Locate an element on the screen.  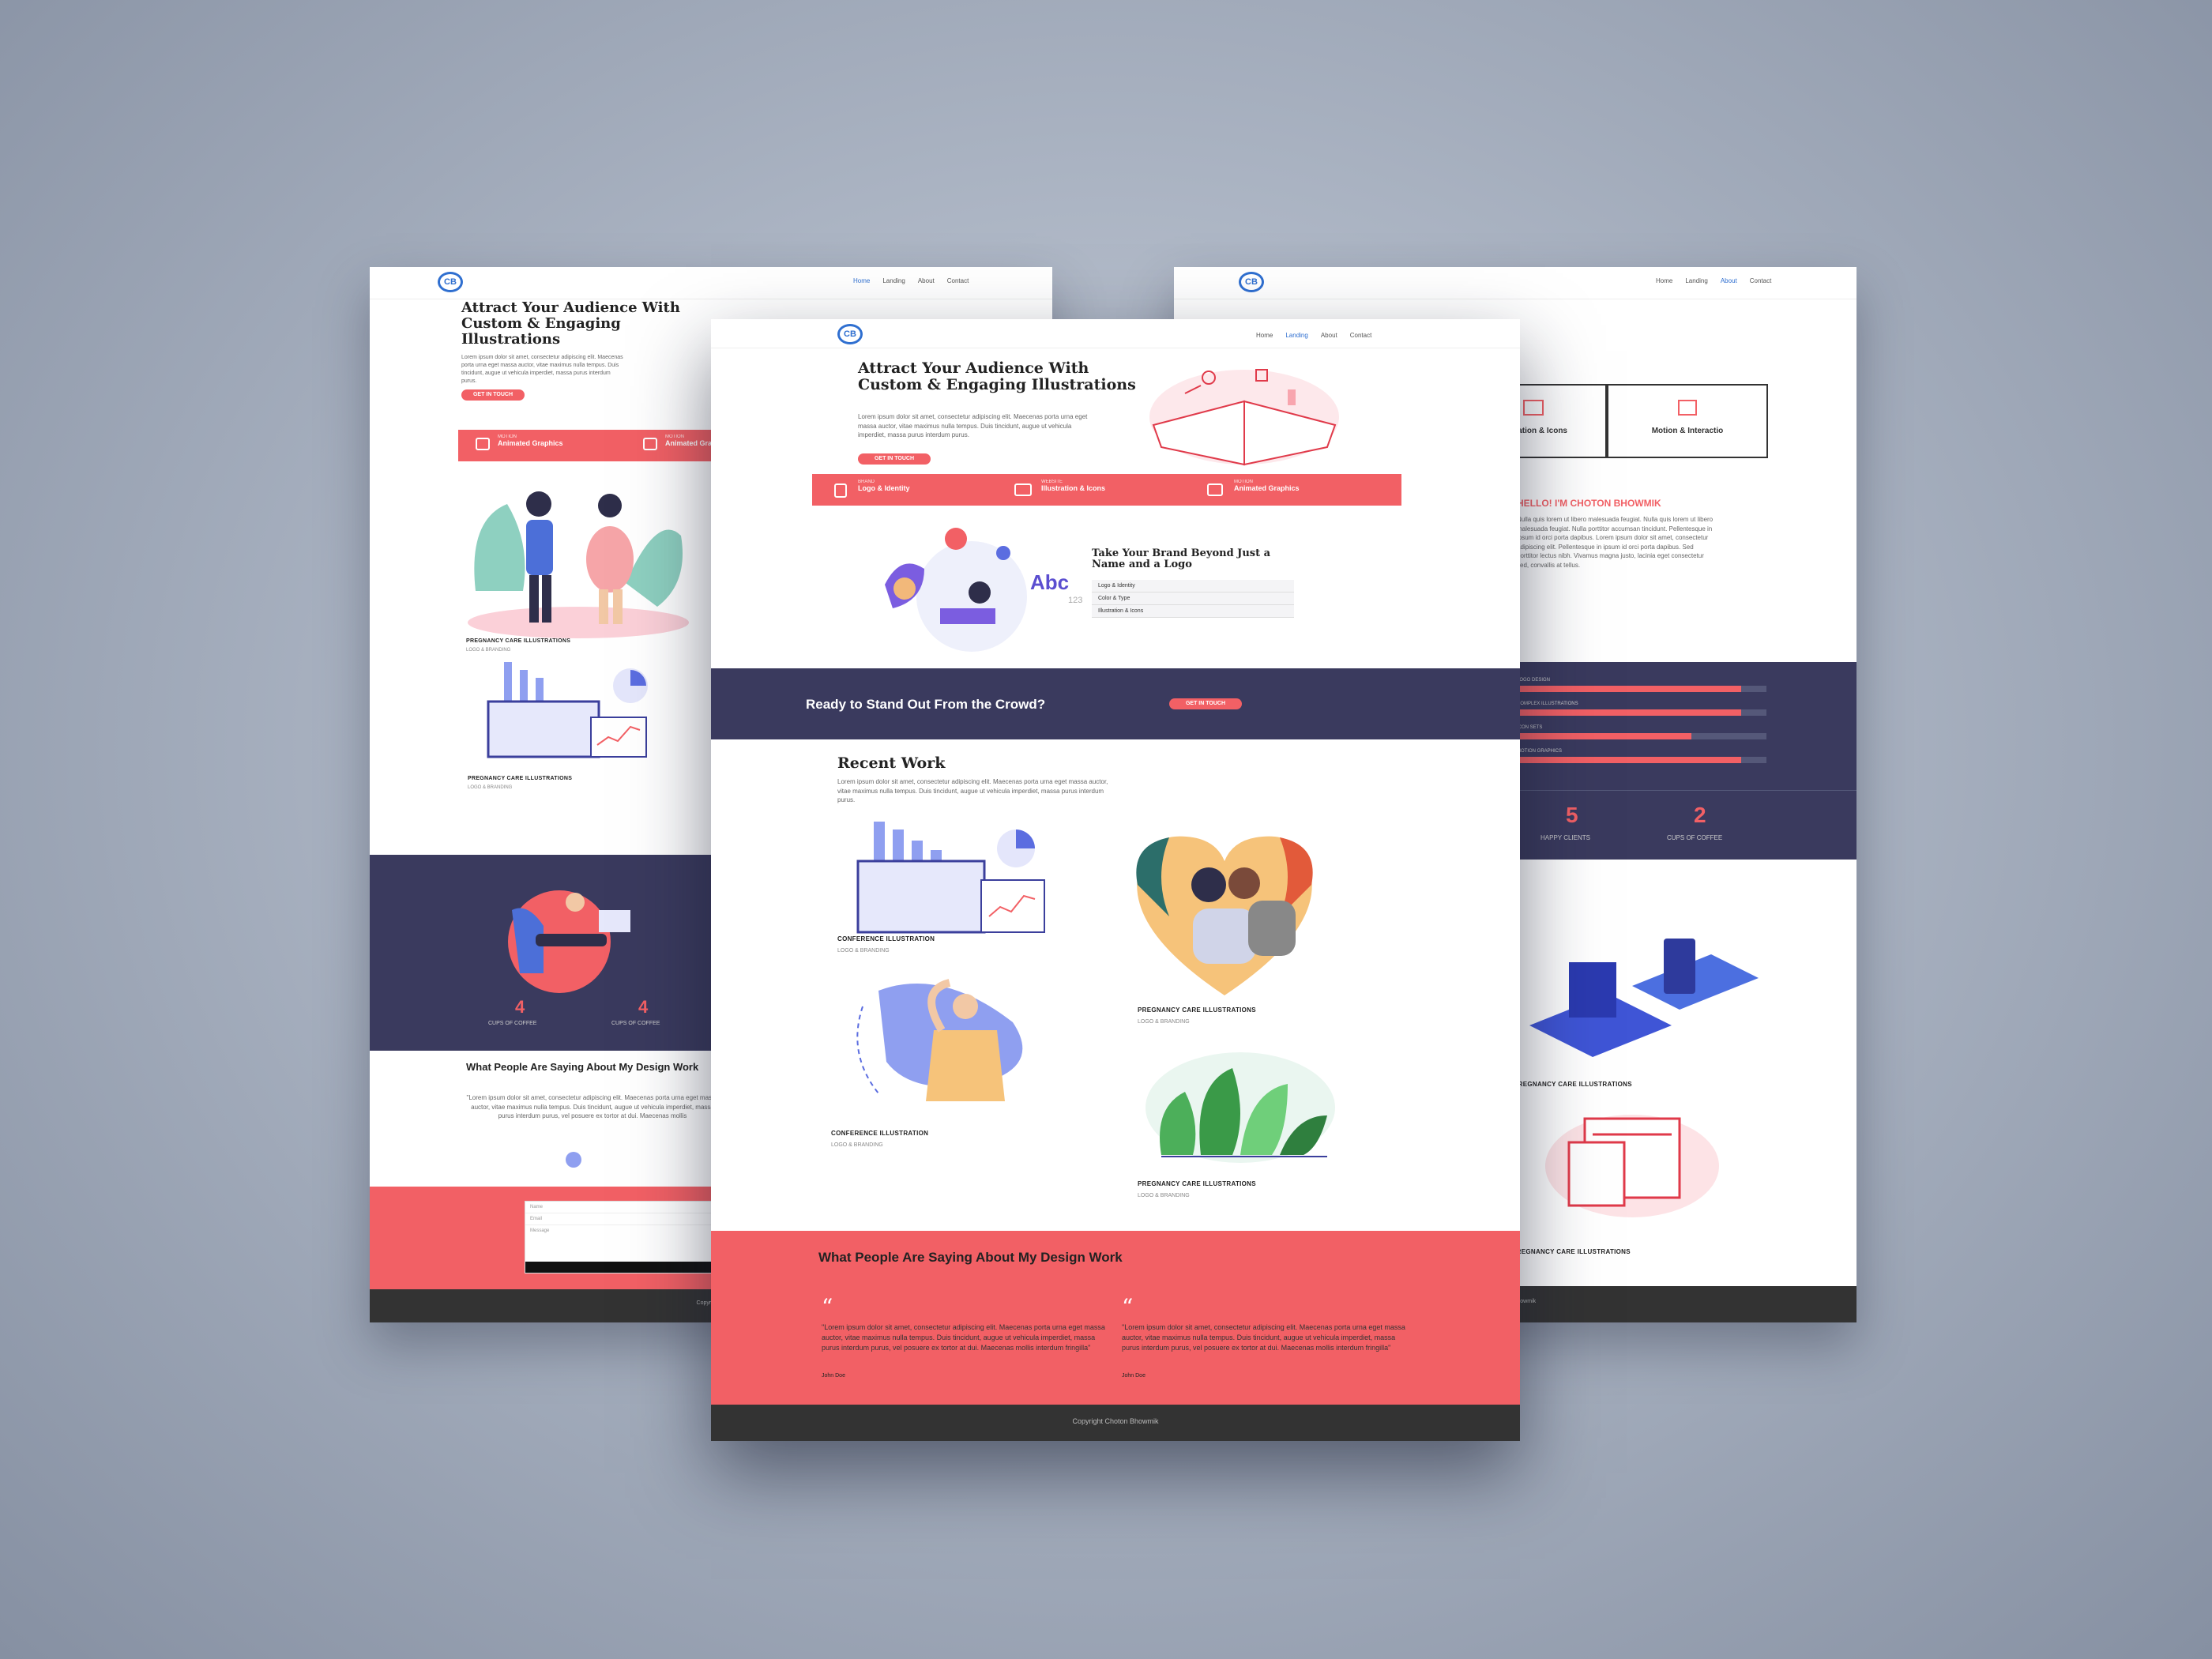
left-nav-contact: Contact is located at coordinates (958, 280).